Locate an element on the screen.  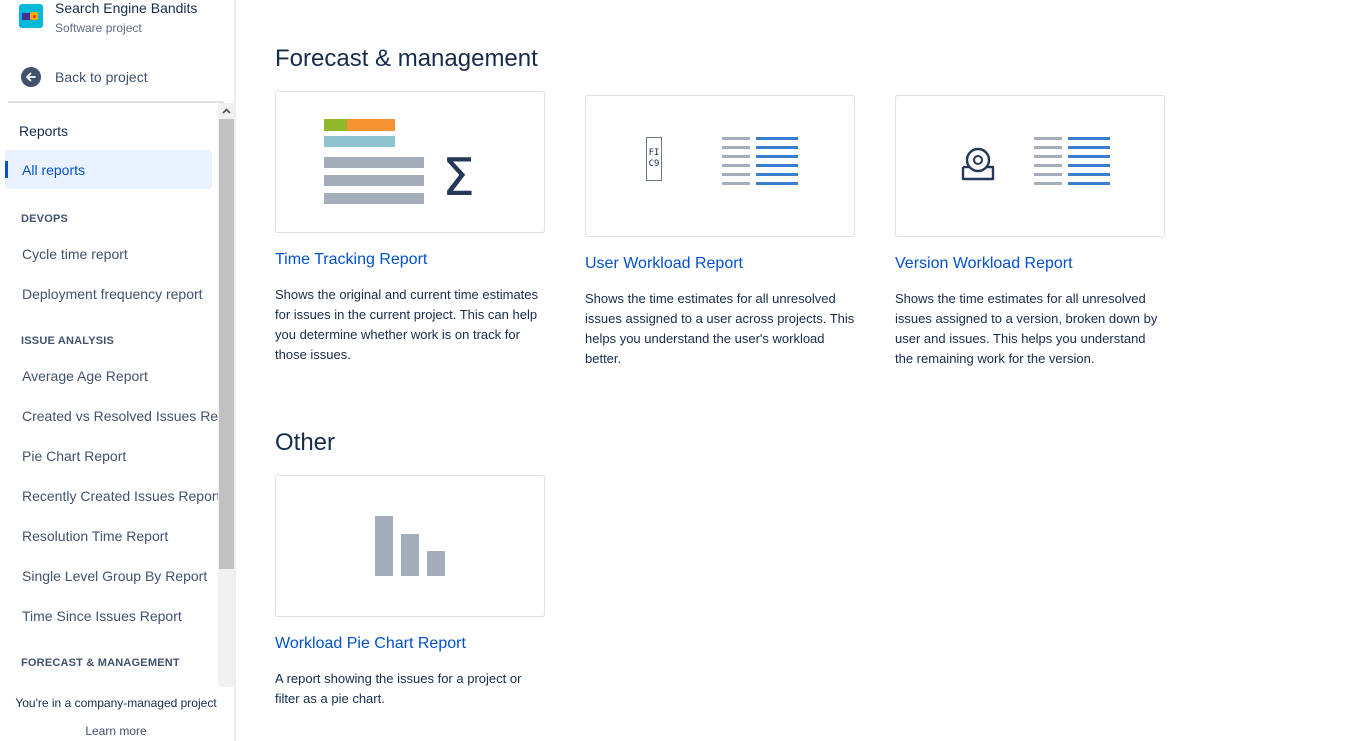
sidebar-item-all-reports: All reports is located at coordinates (108, 169).